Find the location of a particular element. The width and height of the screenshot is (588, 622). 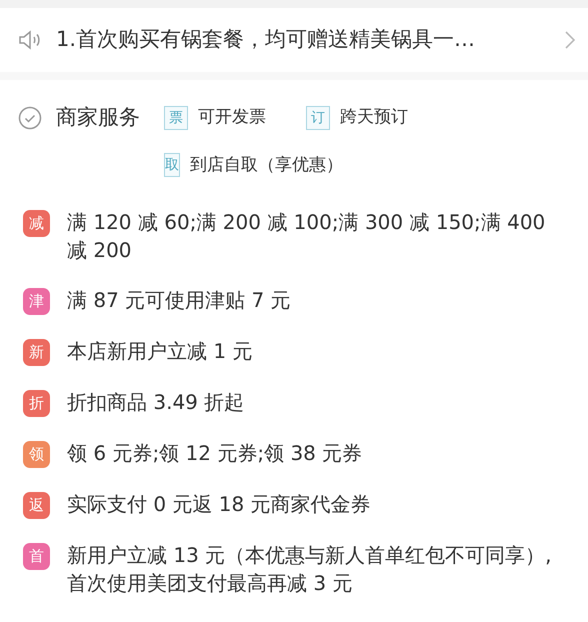

service-label: 可开发票 is located at coordinates (232, 117).